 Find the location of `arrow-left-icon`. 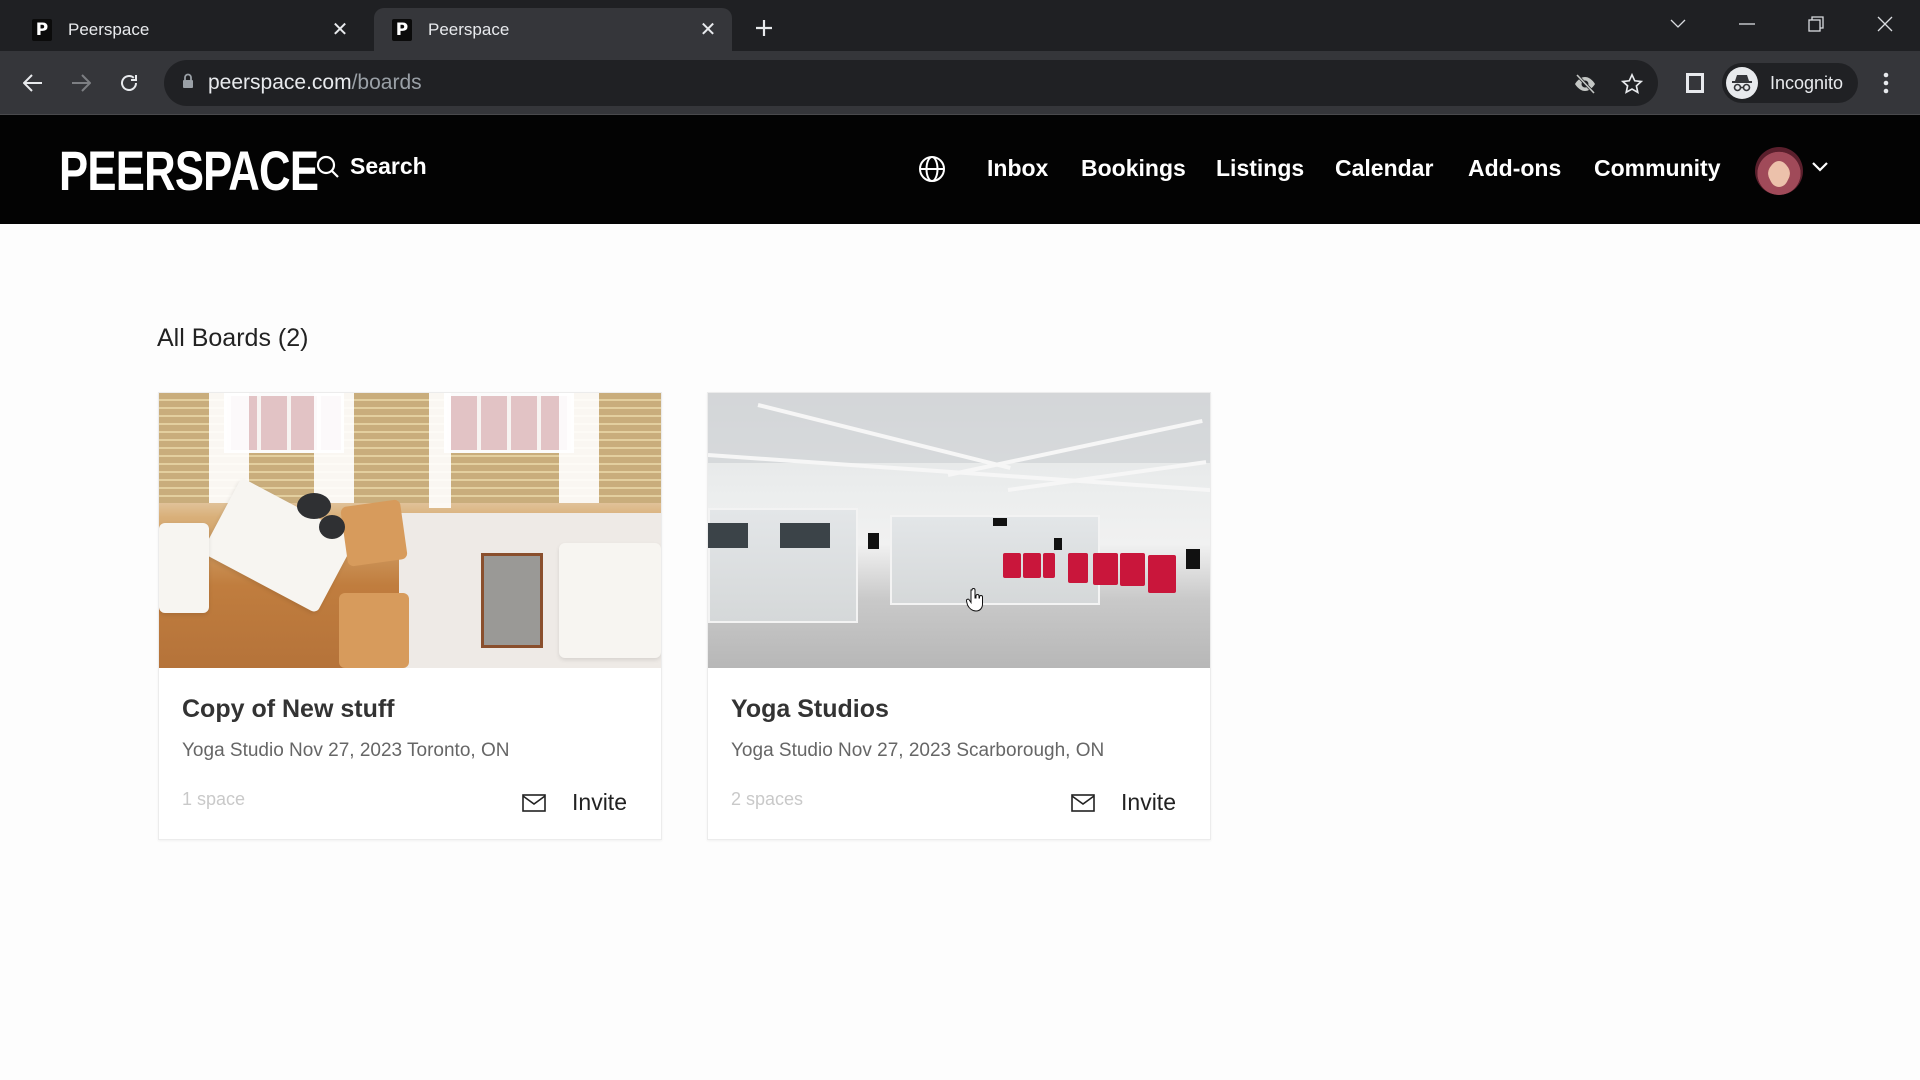

arrow-left-icon is located at coordinates (32, 83).